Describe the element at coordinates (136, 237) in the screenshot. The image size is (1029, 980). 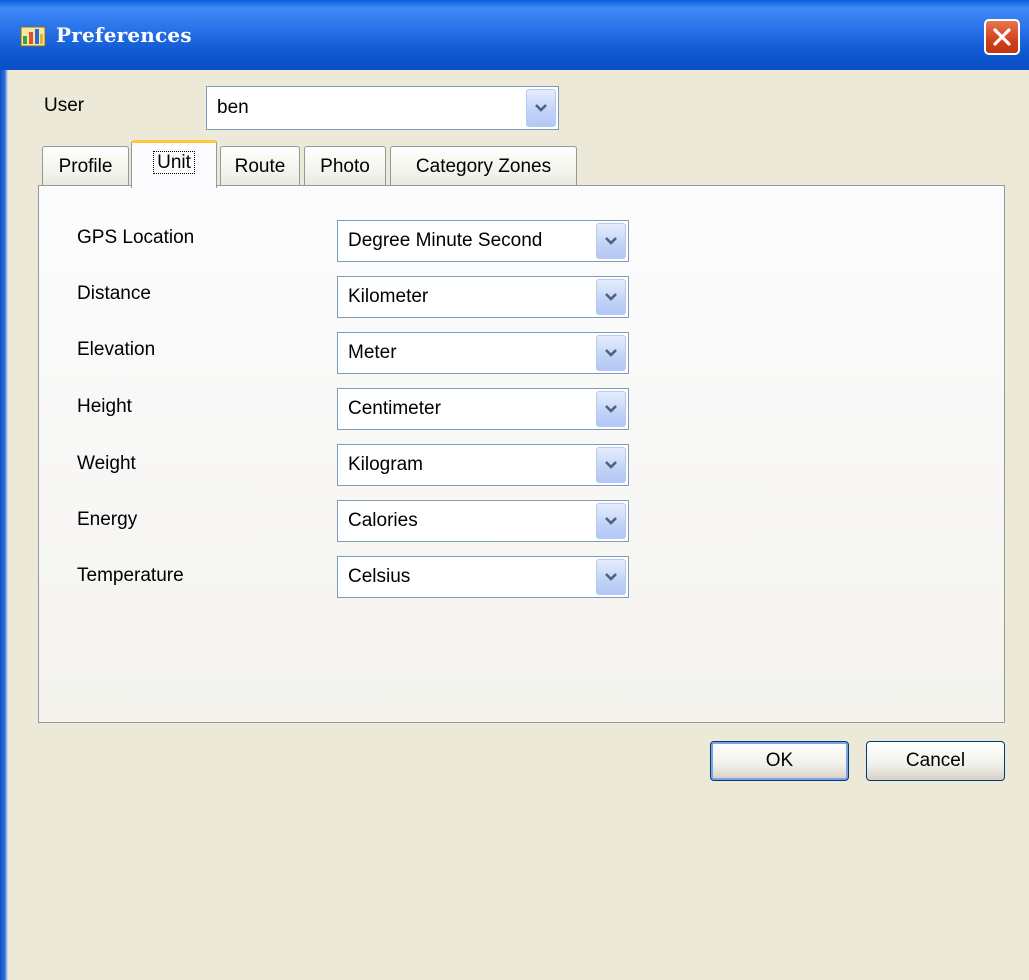
I see `gps-location-label: GPS Location` at that location.